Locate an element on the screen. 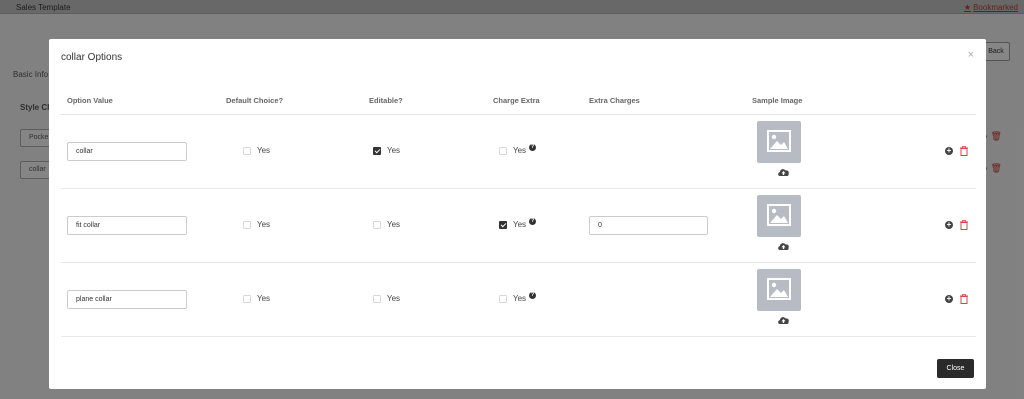 This screenshot has height=399, width=1024. header-option-value: Option Value is located at coordinates (90, 100).